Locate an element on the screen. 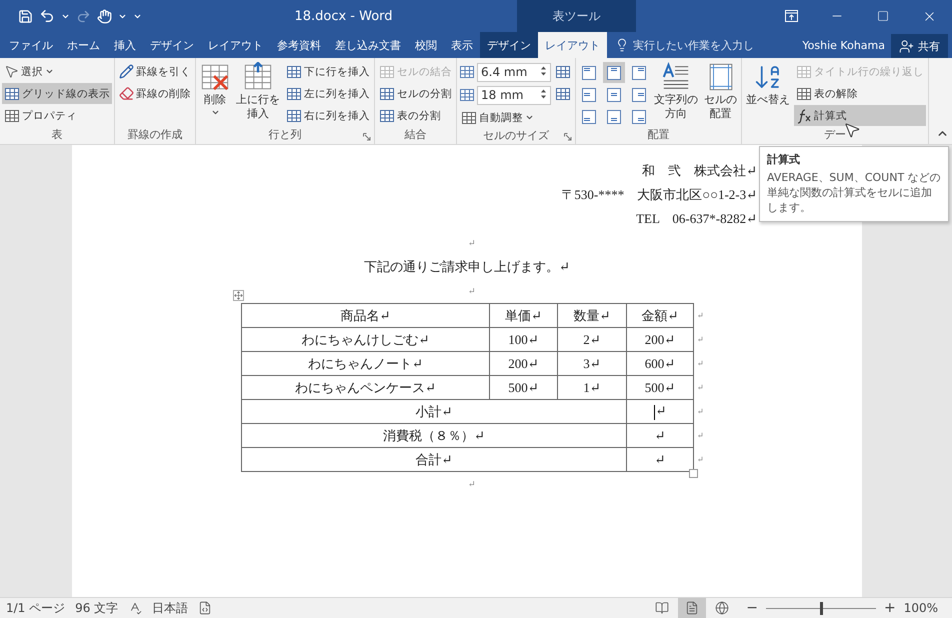 Image resolution: width=952 pixels, height=618 pixels. hand-icon is located at coordinates (104, 16).